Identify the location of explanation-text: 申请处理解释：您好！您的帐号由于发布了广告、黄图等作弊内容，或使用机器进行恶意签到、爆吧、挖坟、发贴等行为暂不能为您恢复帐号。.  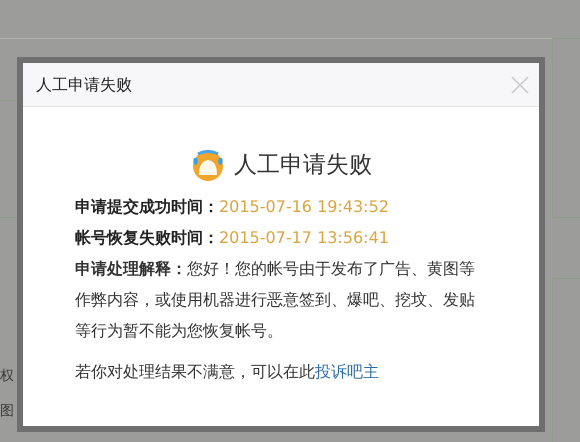
(275, 300).